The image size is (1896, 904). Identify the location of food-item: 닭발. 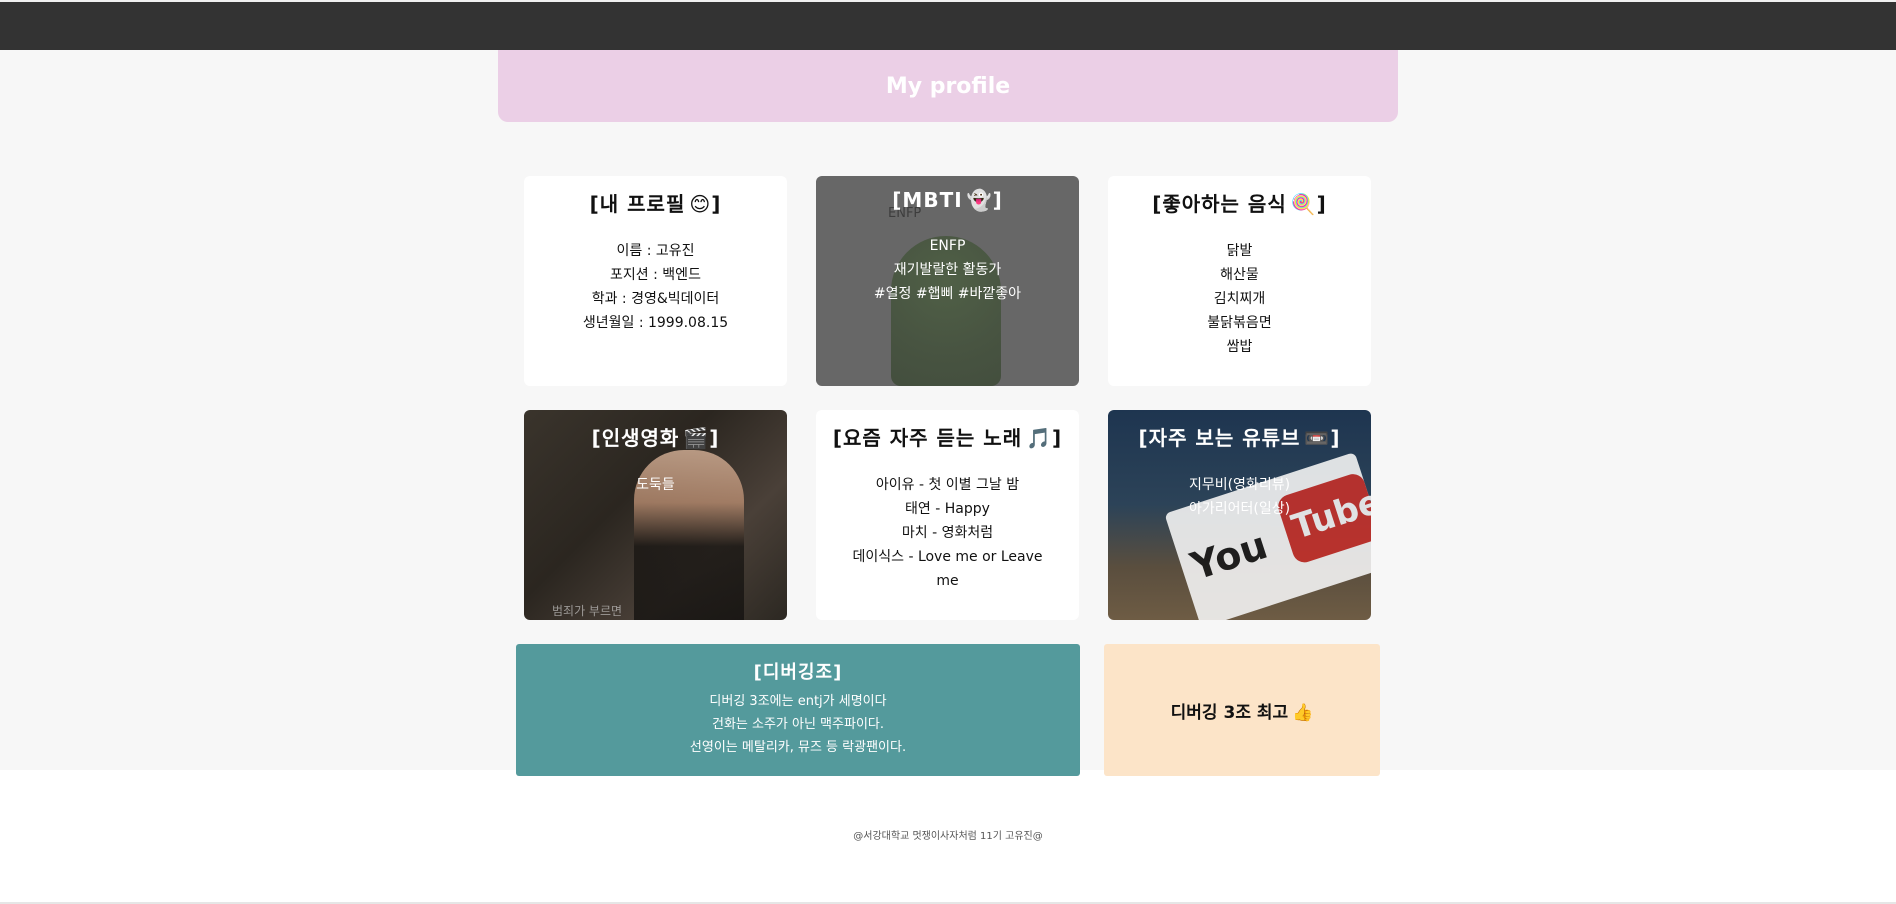
(1239, 251).